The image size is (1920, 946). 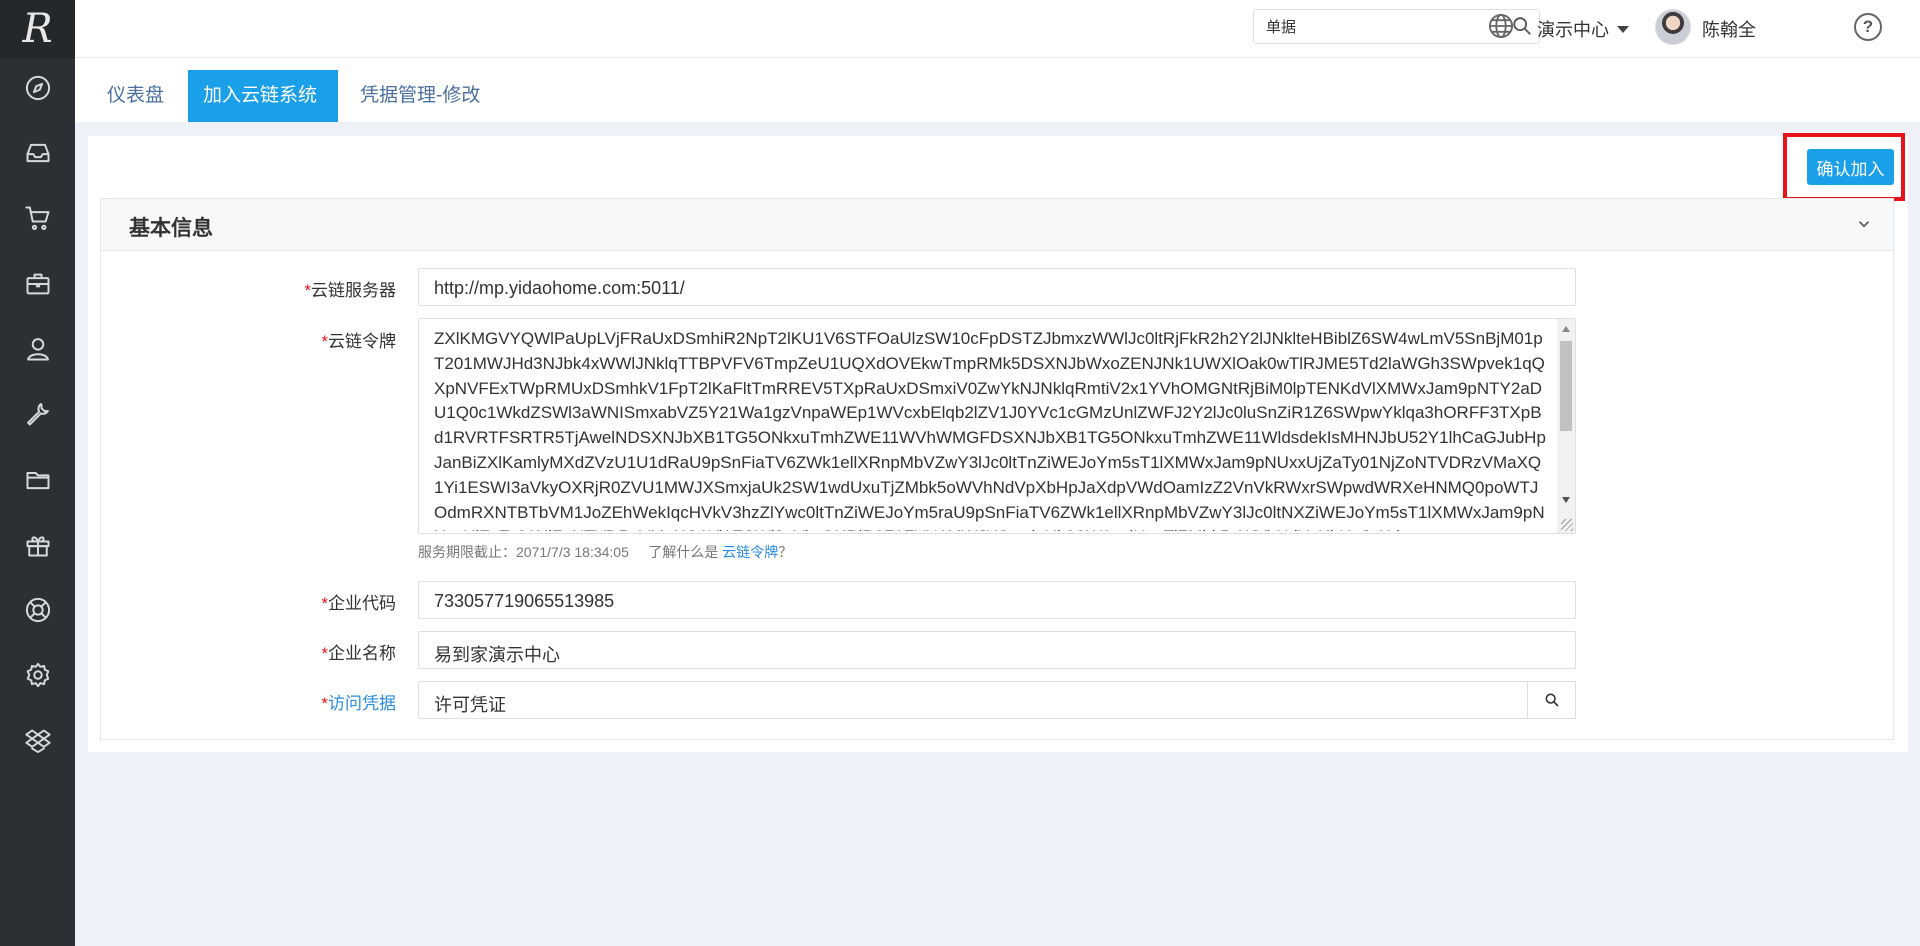 I want to click on search-icon, so click(x=1552, y=700).